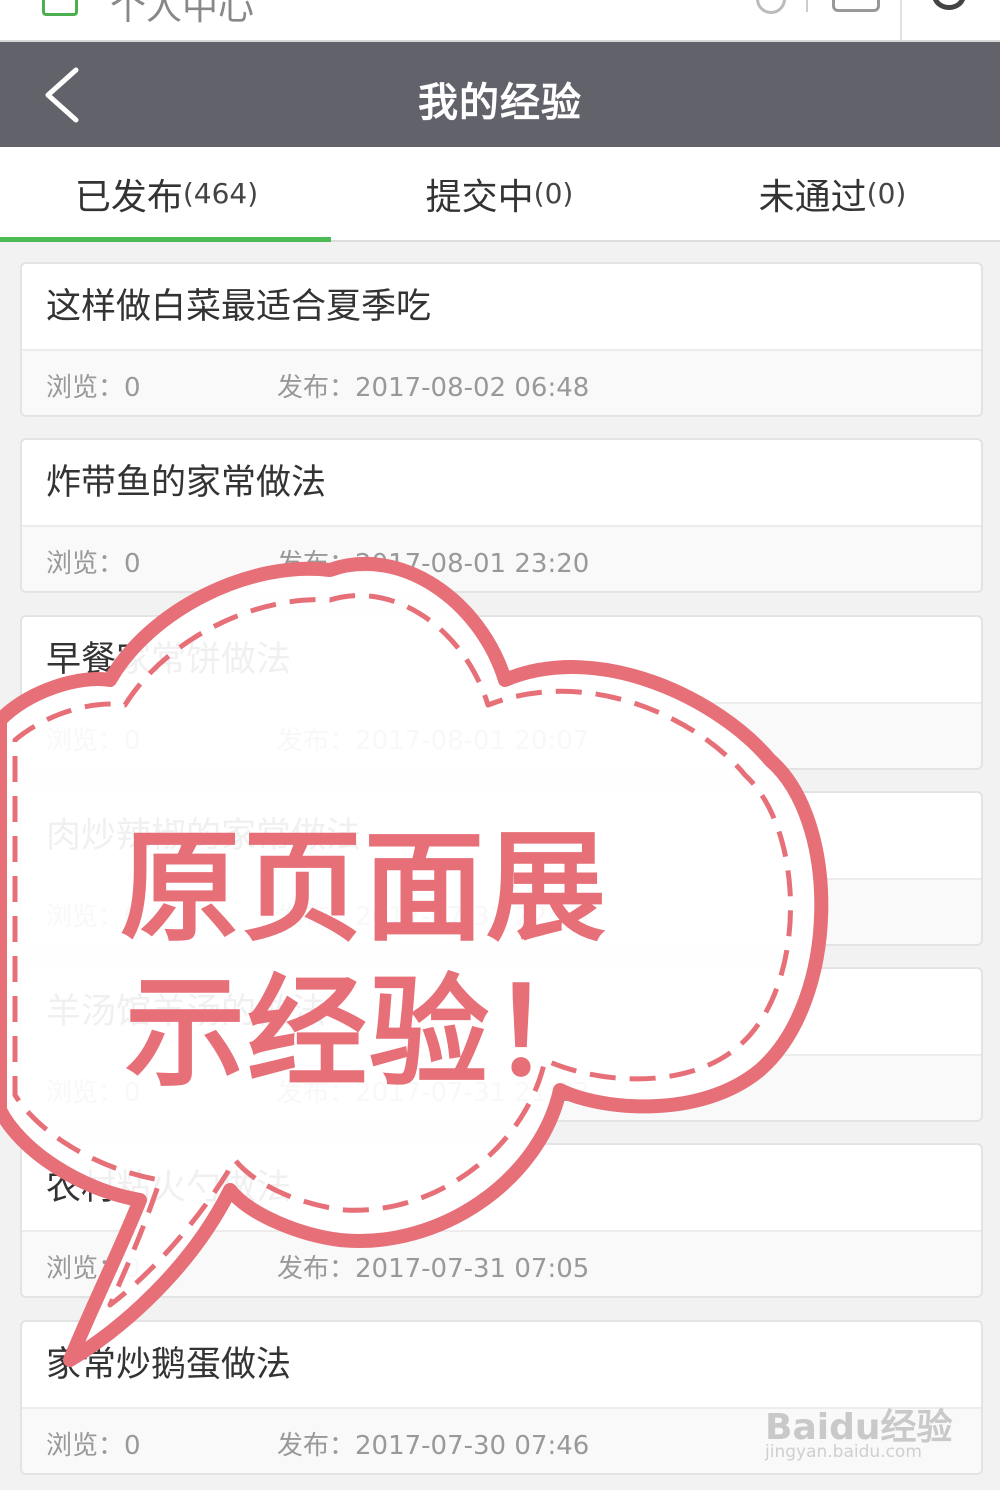  Describe the element at coordinates (220, 193) in the screenshot. I see `tab-count: (464)` at that location.